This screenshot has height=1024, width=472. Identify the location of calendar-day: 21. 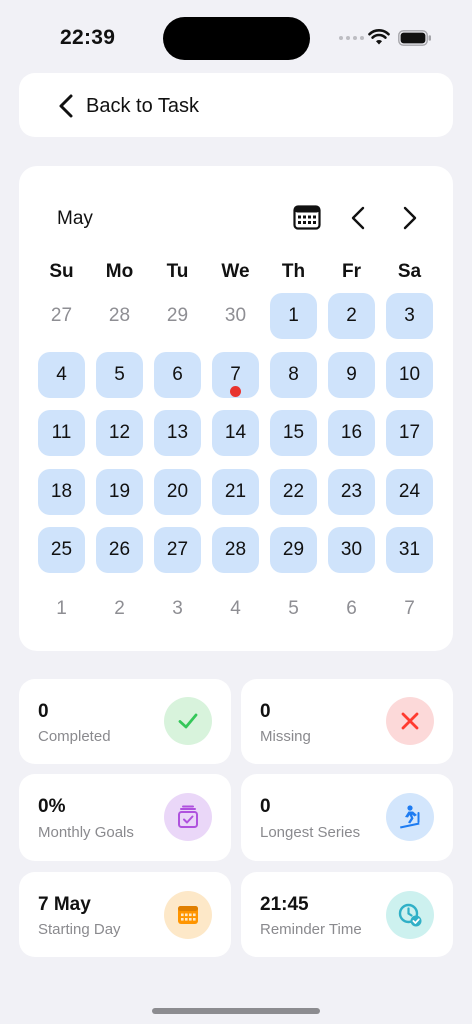
(235, 492).